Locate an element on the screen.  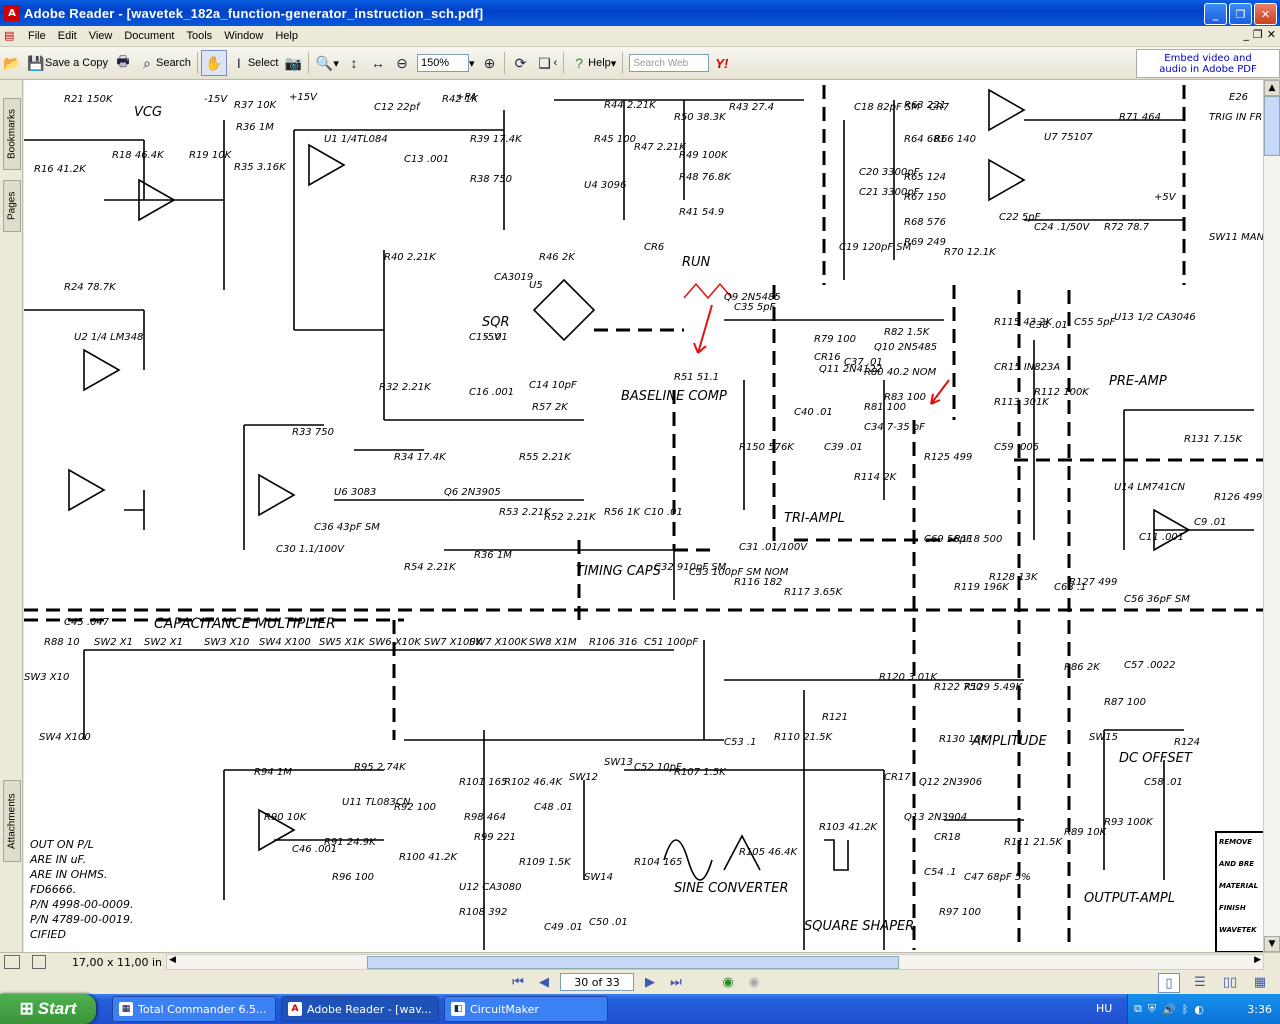
component-label: SW8 X1M is located at coordinates (553, 642).